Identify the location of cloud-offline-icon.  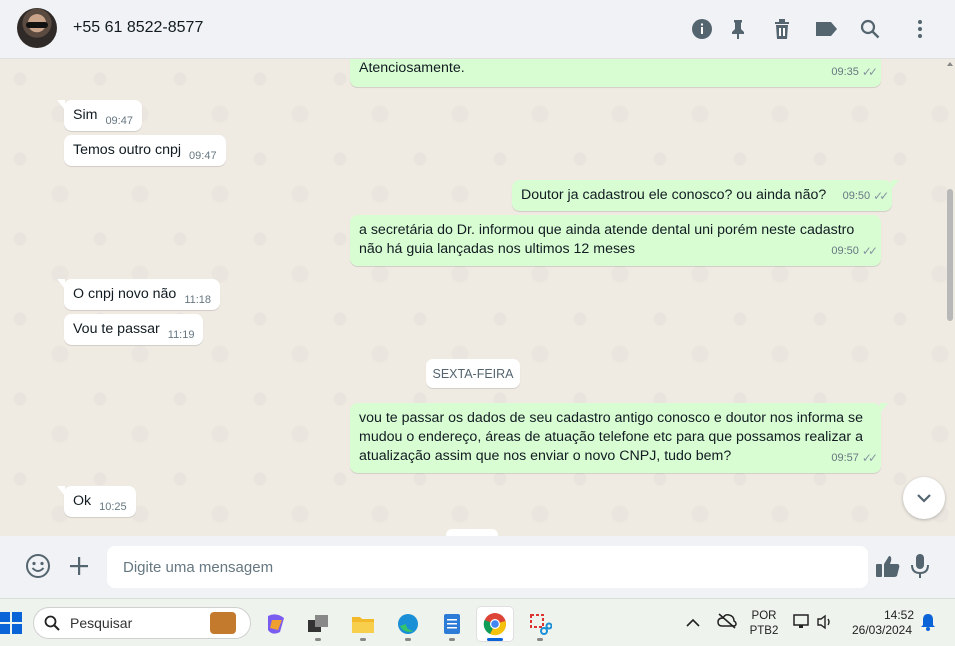
(727, 623).